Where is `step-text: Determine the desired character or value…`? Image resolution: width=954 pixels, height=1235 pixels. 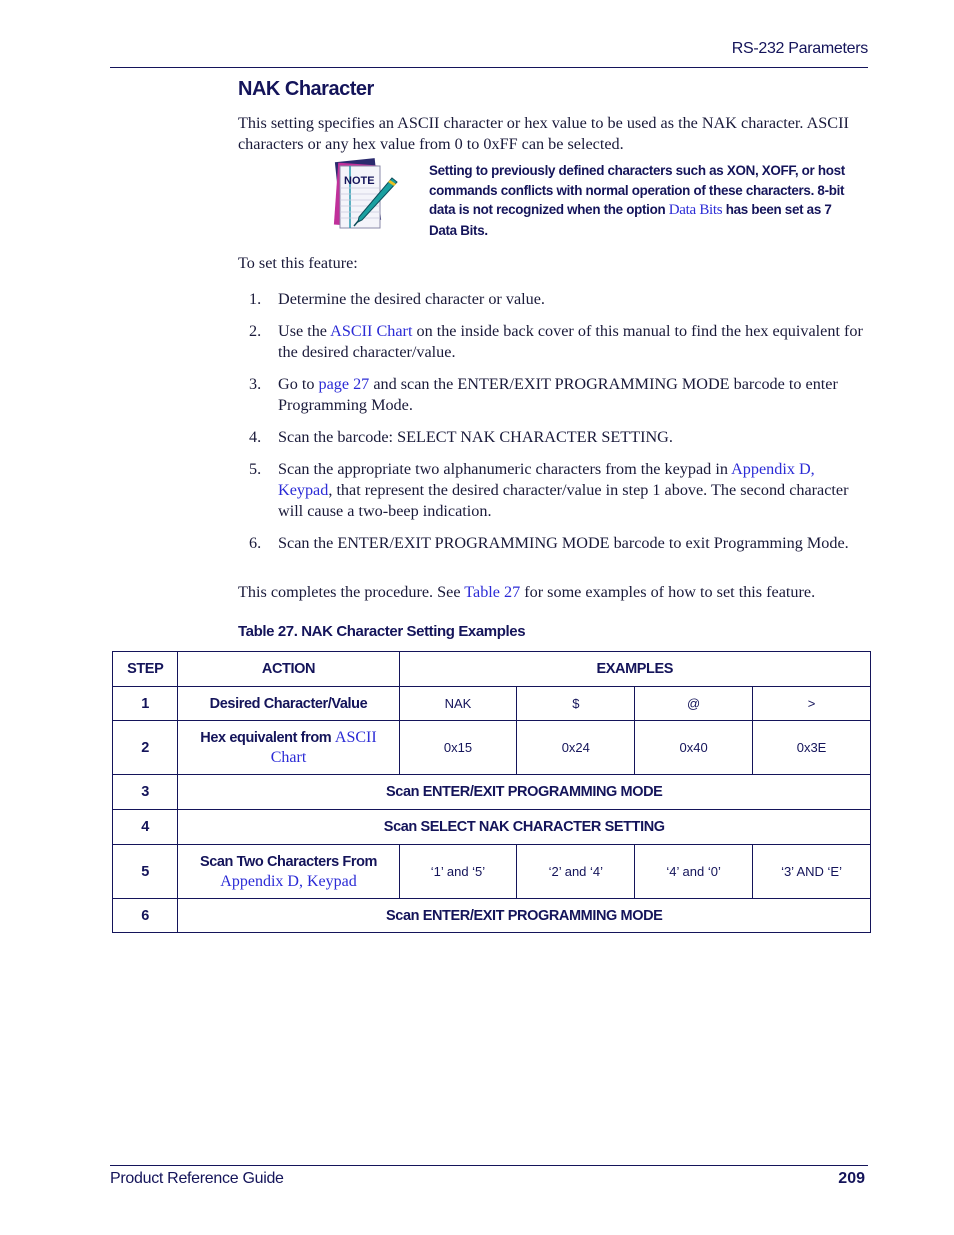 step-text: Determine the desired character or value… is located at coordinates (411, 299).